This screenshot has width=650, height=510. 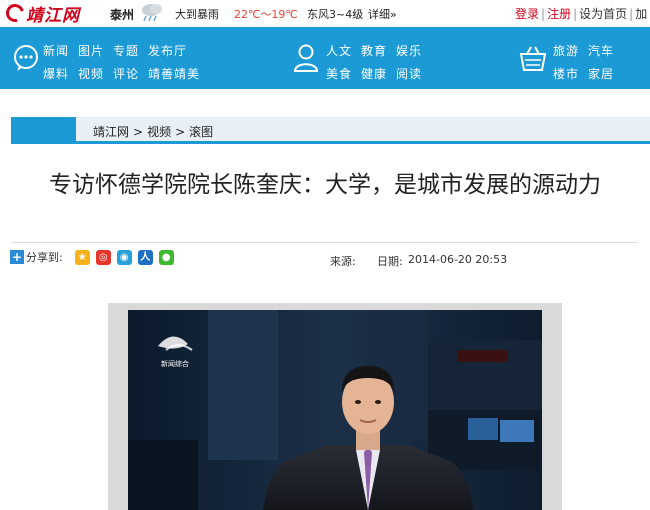 What do you see at coordinates (409, 74) in the screenshot?
I see `nav-link: 阅读` at bounding box center [409, 74].